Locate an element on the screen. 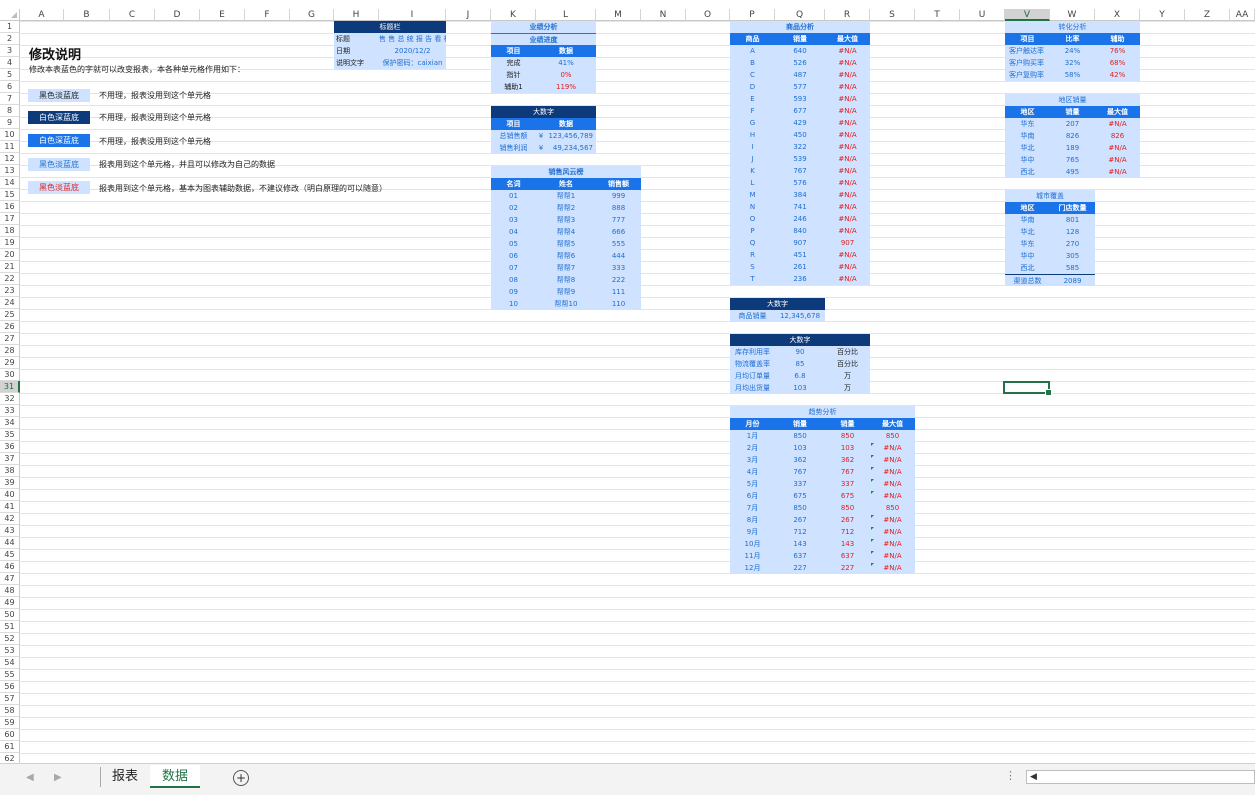  sales-rank-cell: 帮帮5 is located at coordinates (566, 244).